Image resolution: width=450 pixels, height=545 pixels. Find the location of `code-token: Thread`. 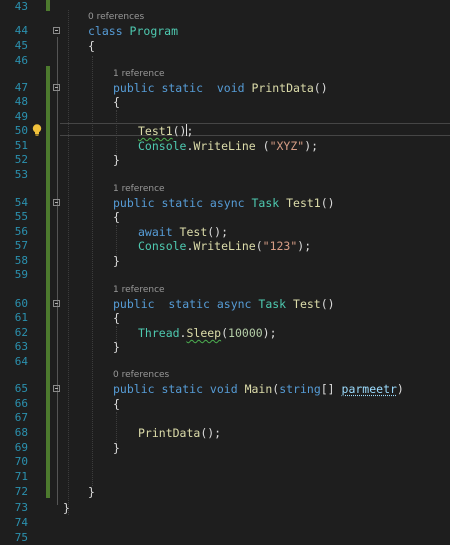

code-token: Thread is located at coordinates (159, 333).